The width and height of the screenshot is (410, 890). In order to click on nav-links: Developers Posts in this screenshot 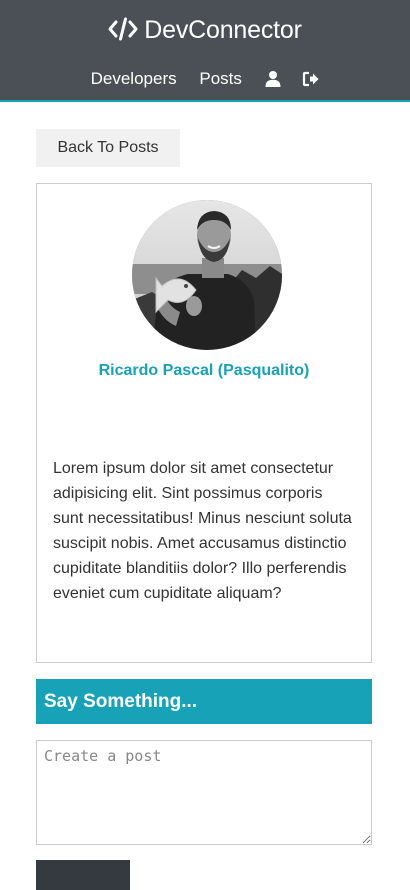, I will do `click(205, 78)`.